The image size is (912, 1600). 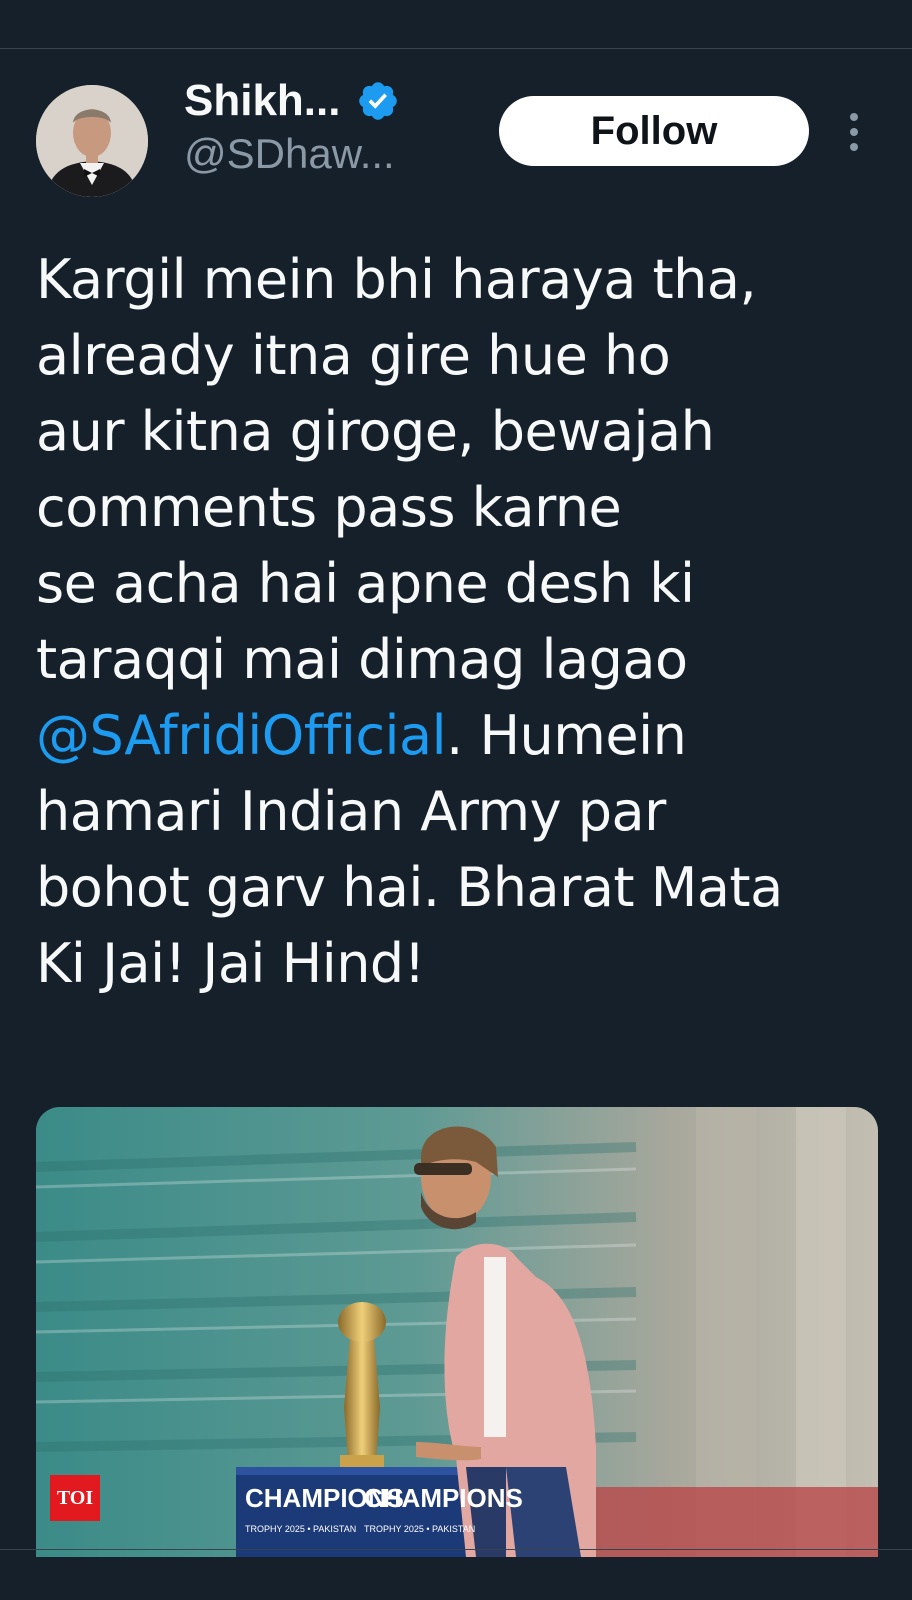 I want to click on divider, so click(x=456, y=1549).